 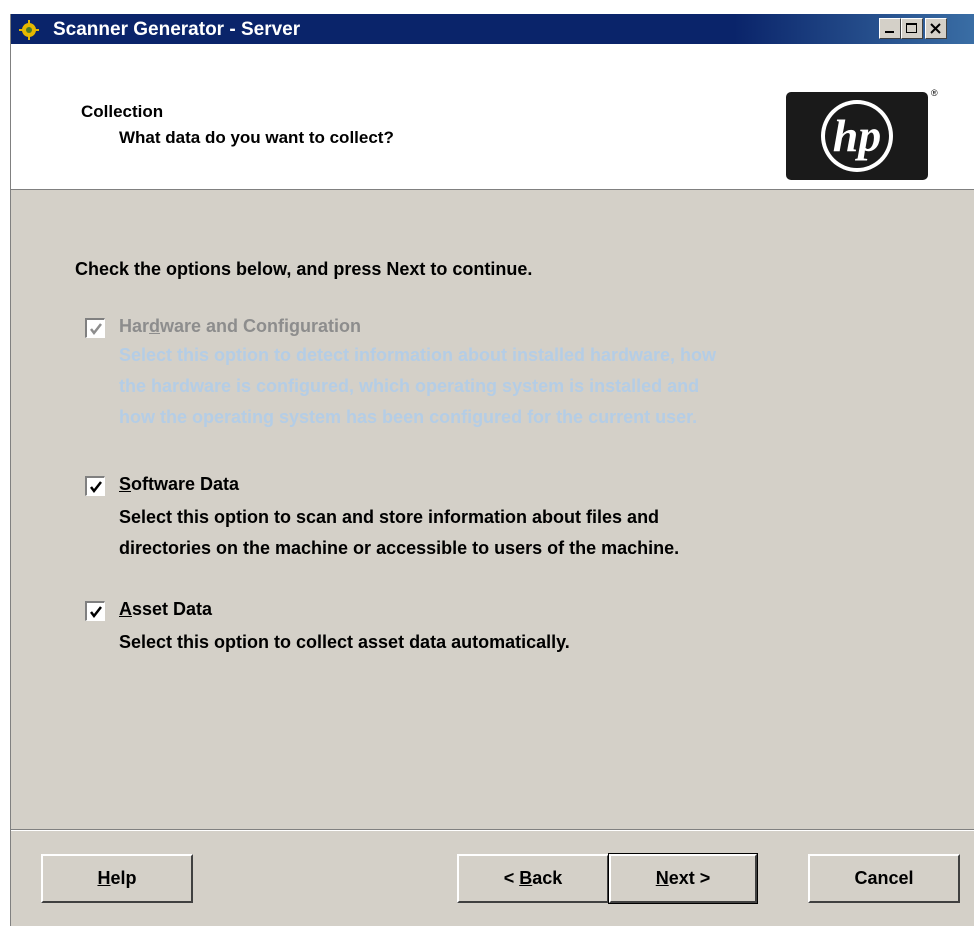 I want to click on asset-label: Asset Data, so click(x=166, y=609).